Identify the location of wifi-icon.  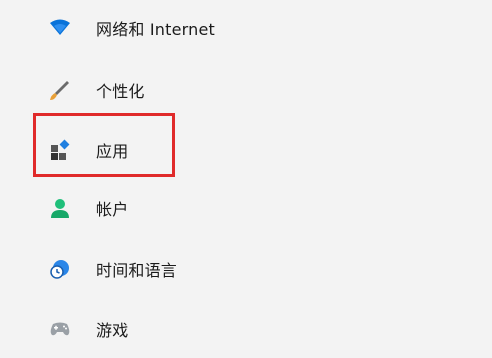
(60, 28).